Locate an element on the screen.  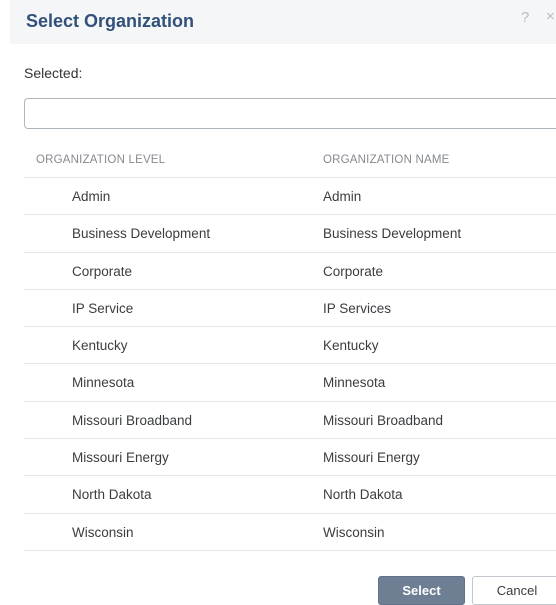
table-row: Missouri Broadband Missouri Broadband is located at coordinates (290, 421).